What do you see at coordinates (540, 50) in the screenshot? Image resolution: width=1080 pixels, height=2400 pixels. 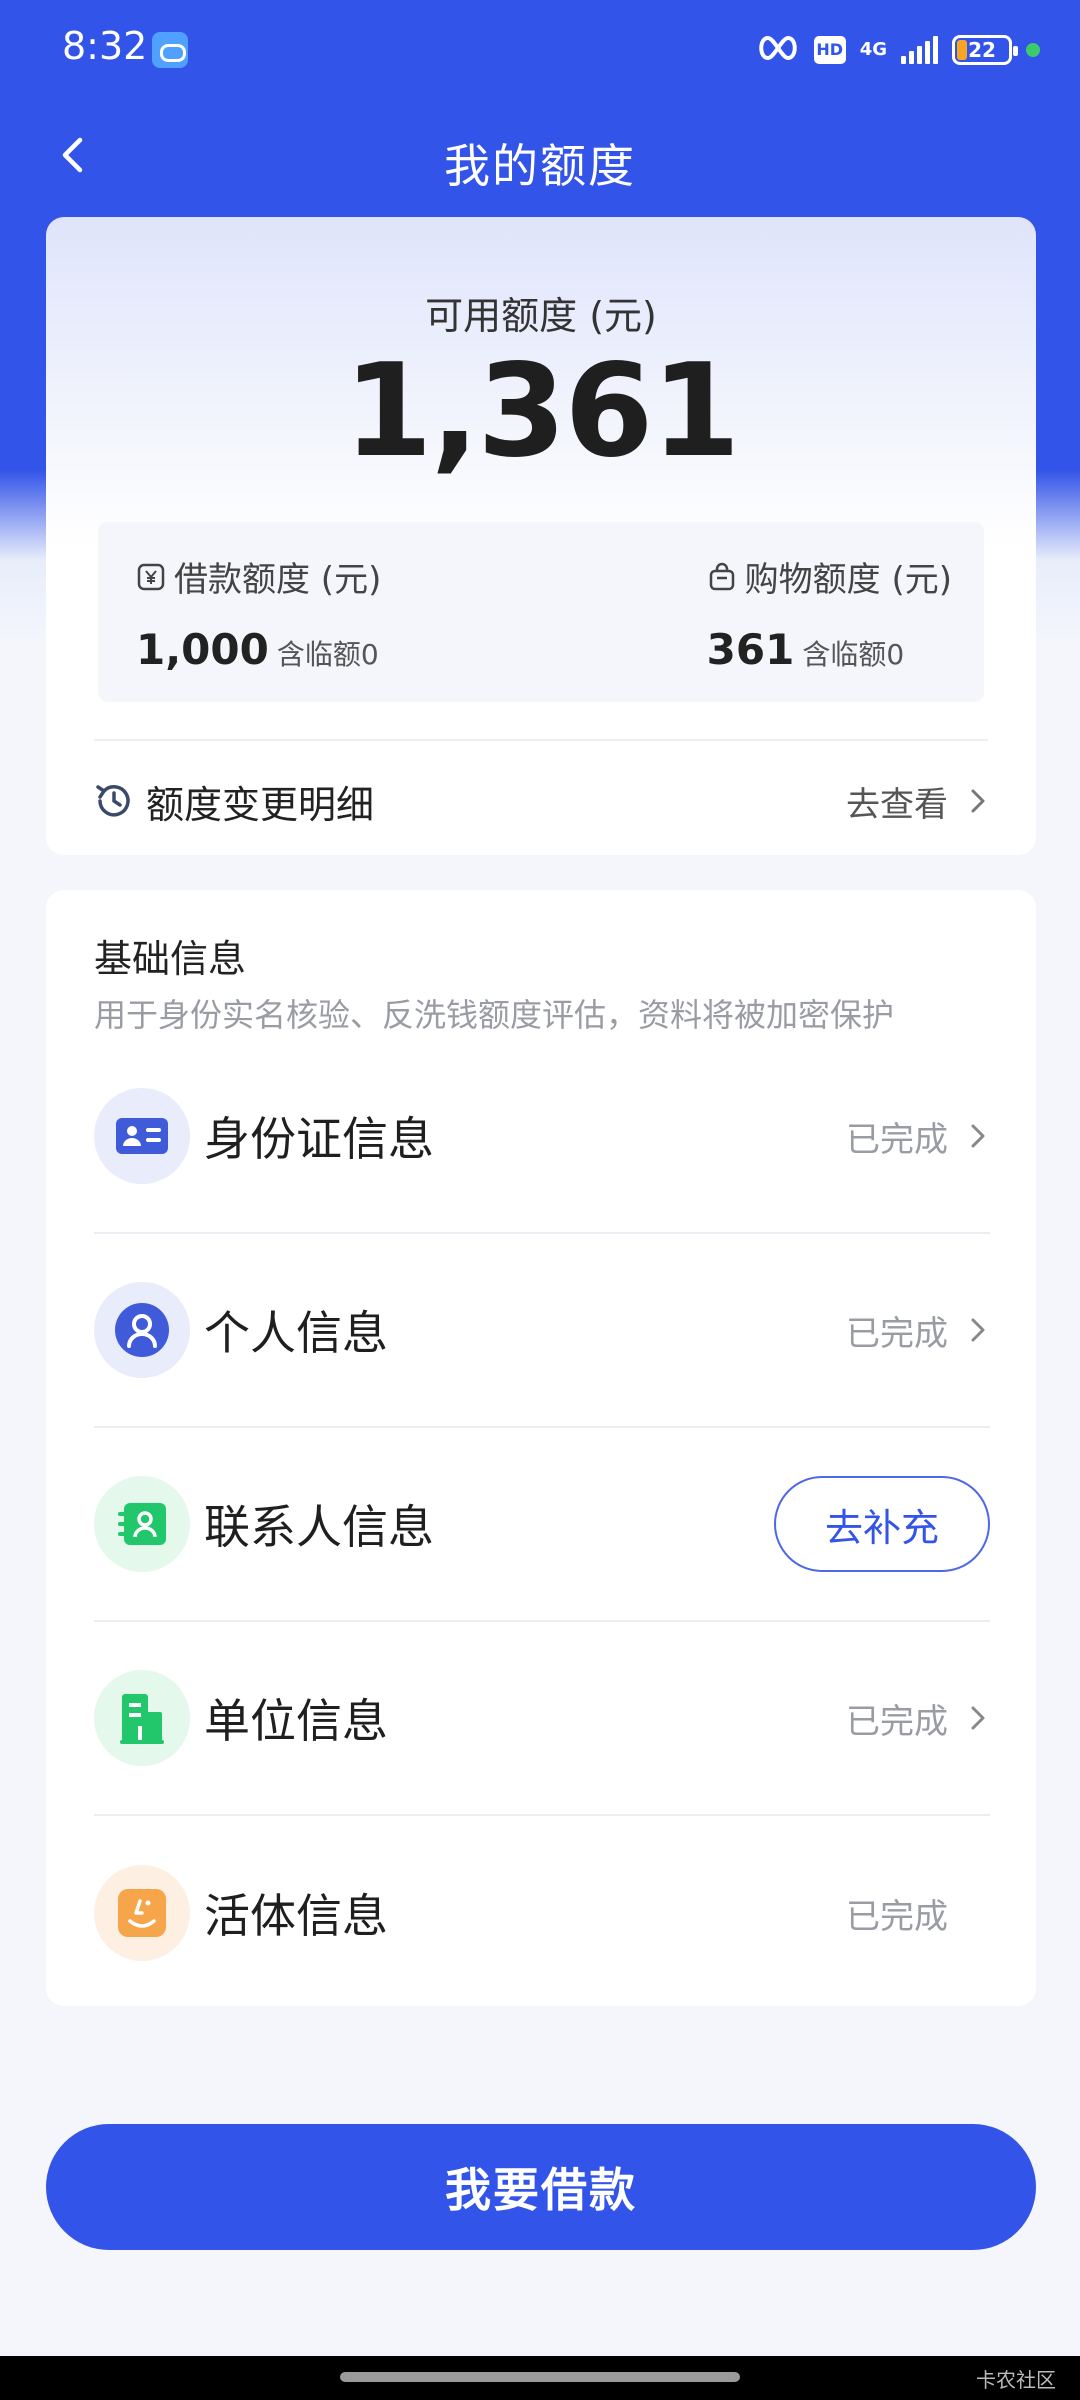 I see `status-bar: 8:32 HD 4G 22` at bounding box center [540, 50].